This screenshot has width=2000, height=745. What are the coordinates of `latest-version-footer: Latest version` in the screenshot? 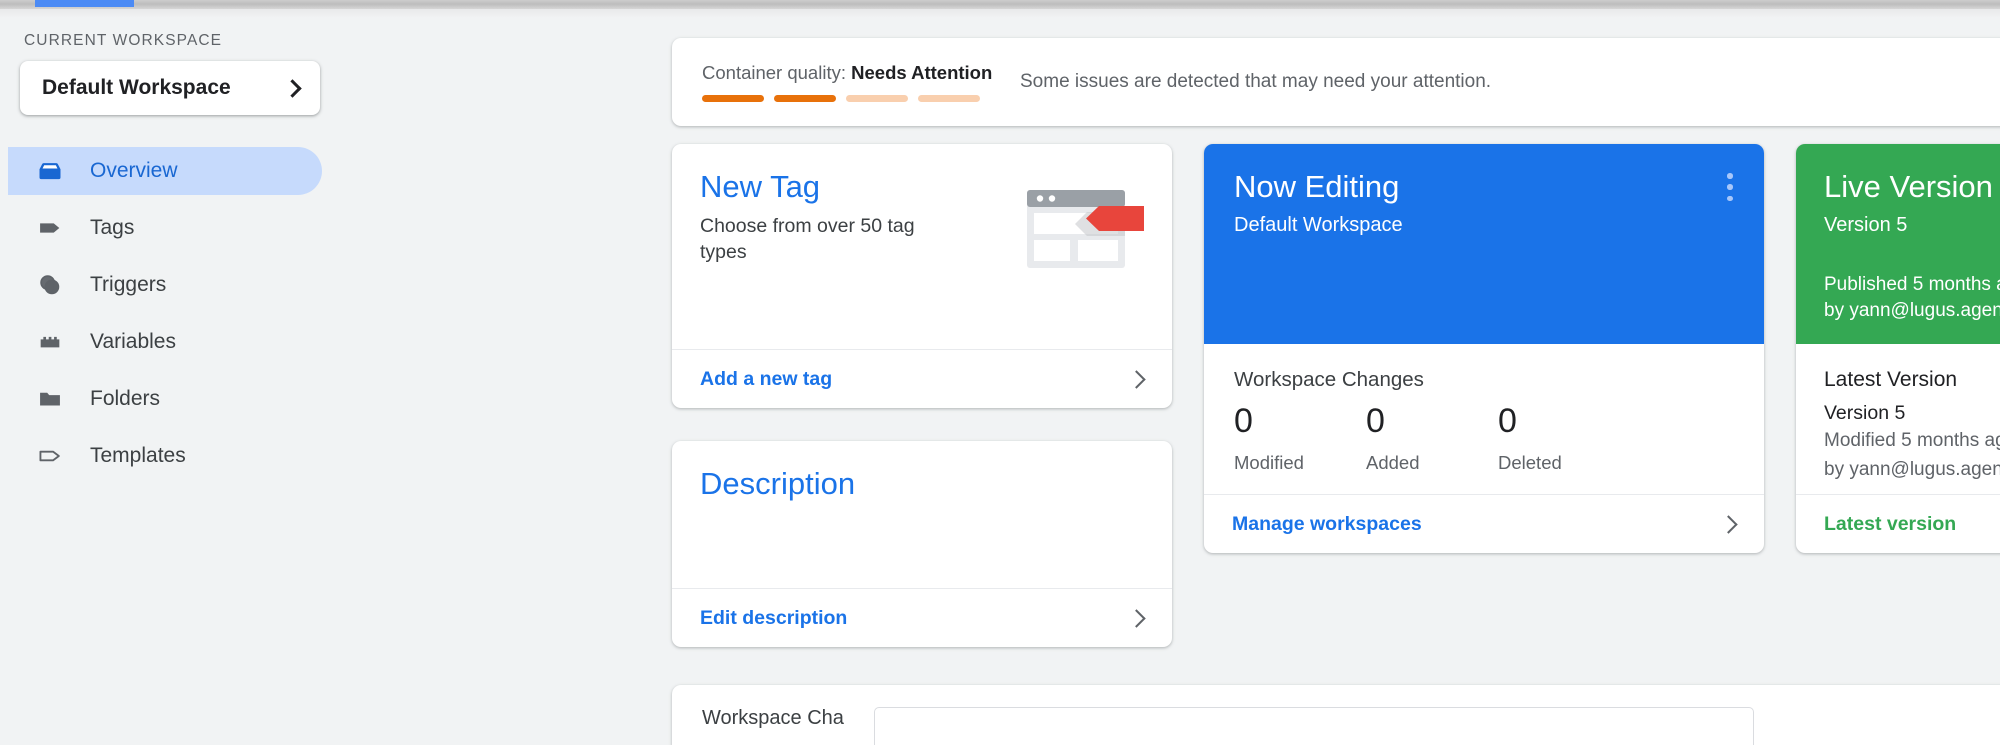 It's located at (1898, 523).